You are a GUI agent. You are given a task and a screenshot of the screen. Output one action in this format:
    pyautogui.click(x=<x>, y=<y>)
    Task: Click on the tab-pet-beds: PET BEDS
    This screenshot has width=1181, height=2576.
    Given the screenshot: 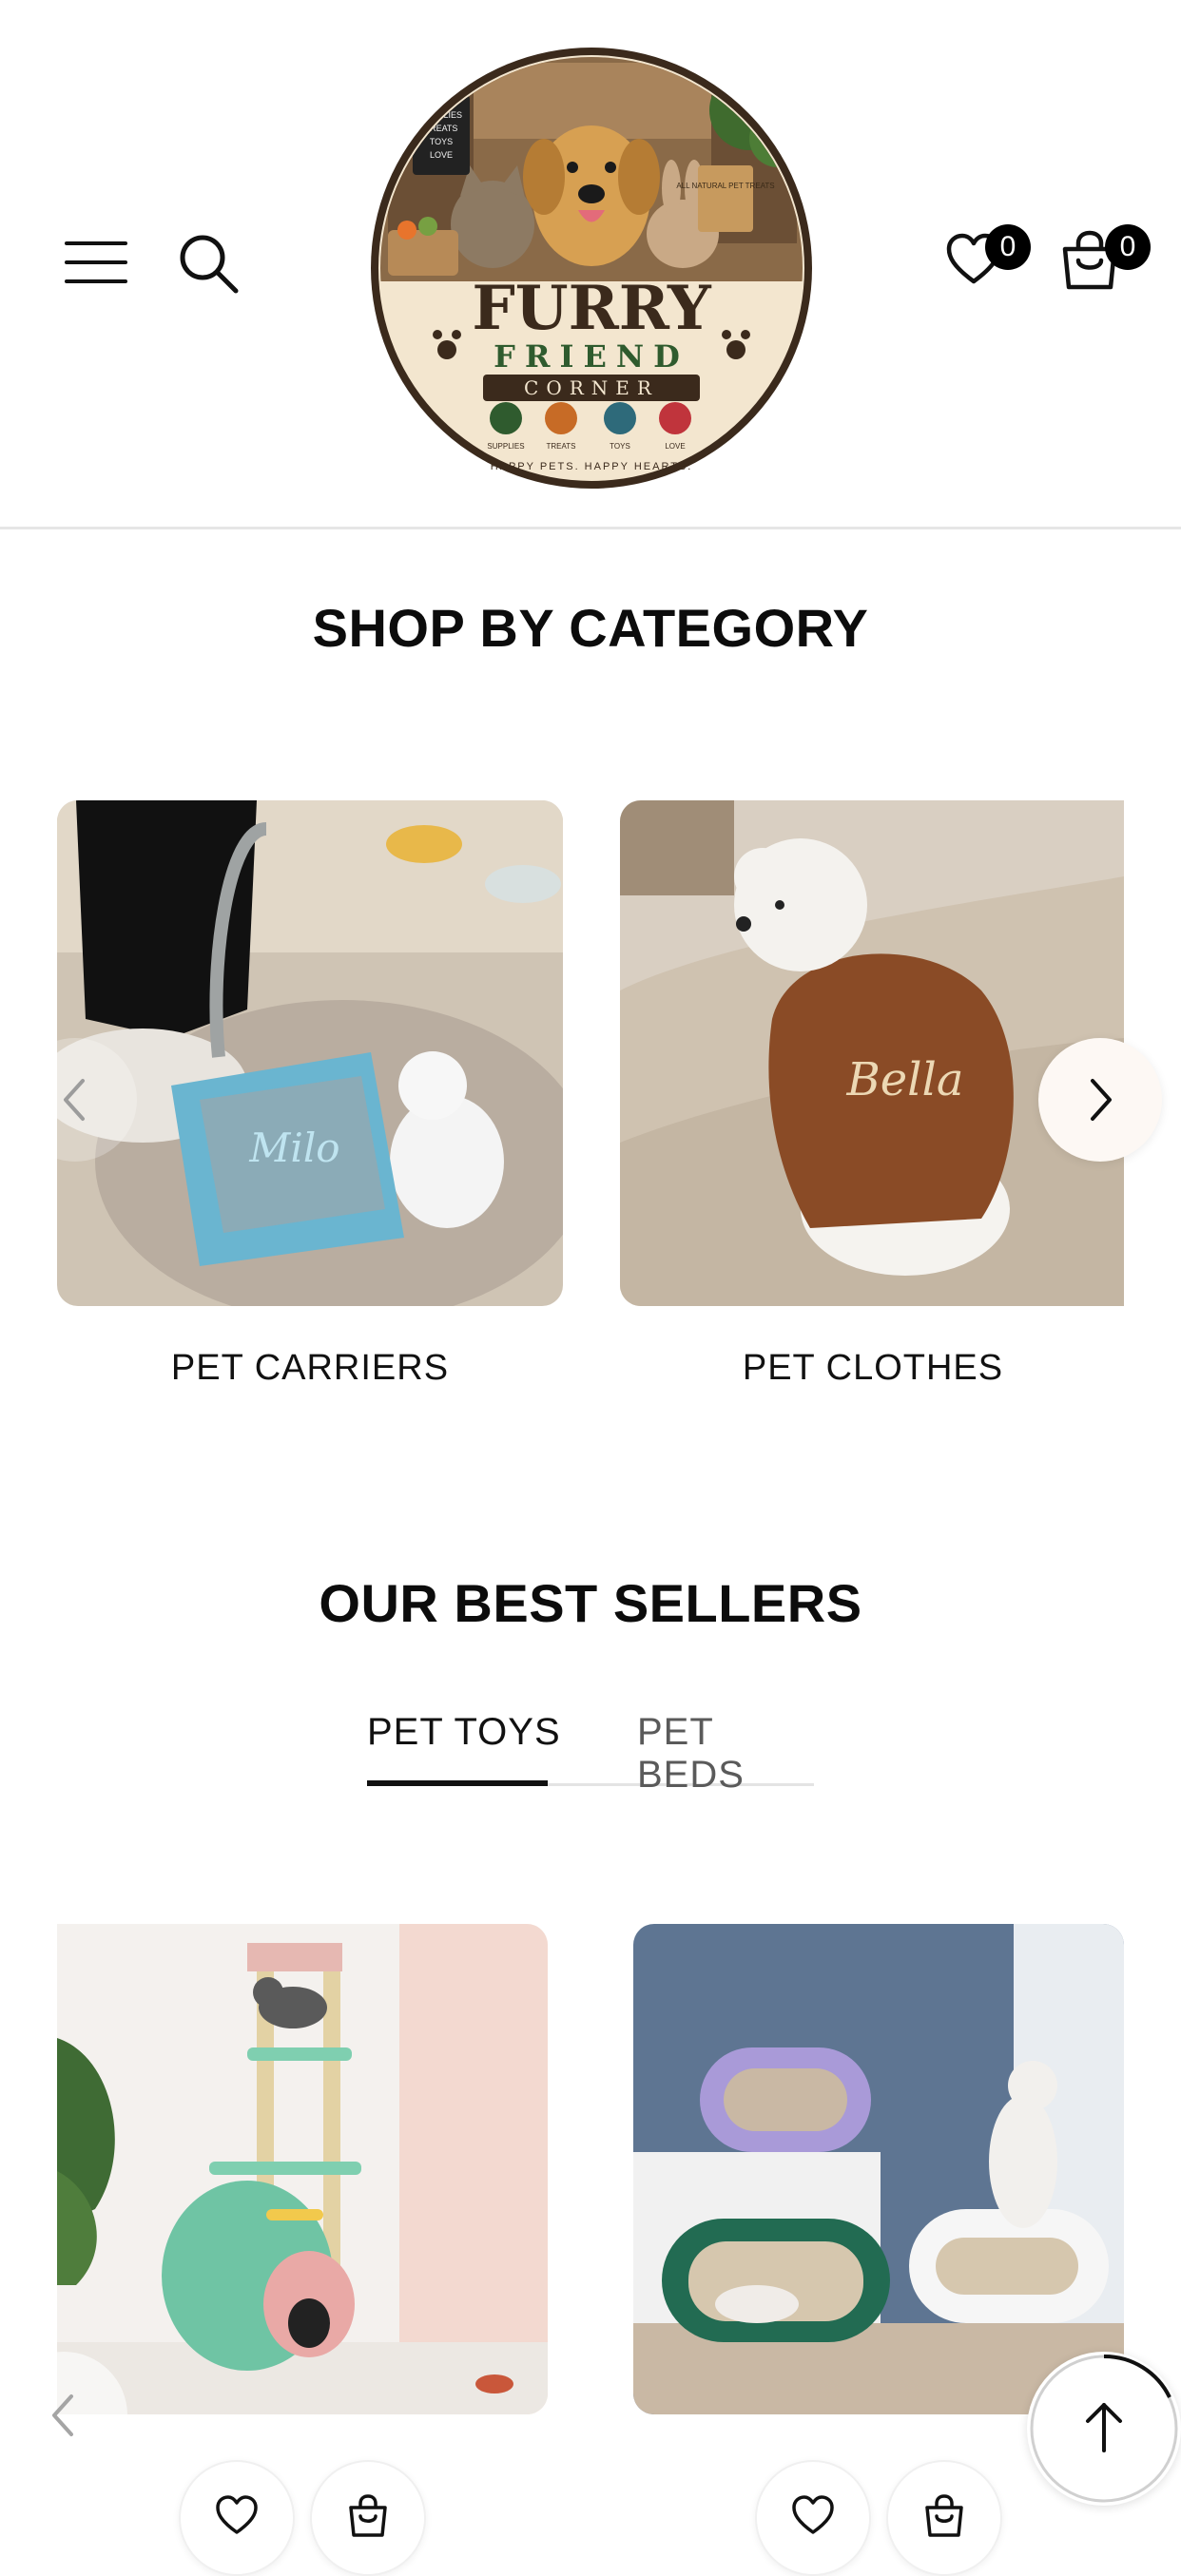 What is the action you would take?
    pyautogui.click(x=725, y=1754)
    